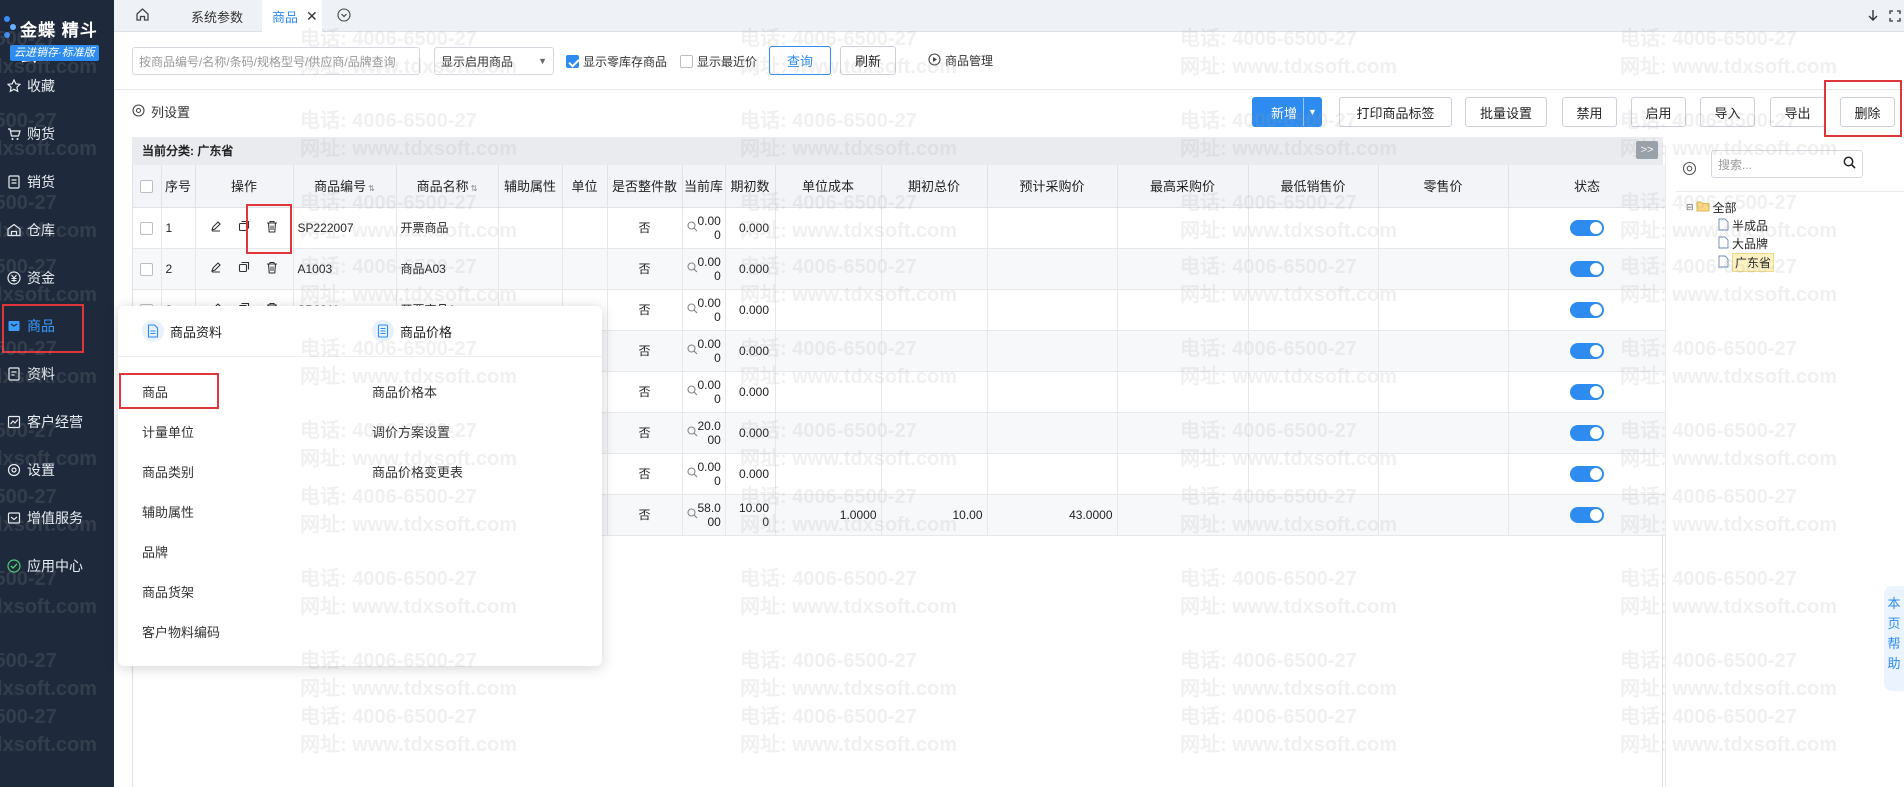 The height and width of the screenshot is (787, 1904). Describe the element at coordinates (168, 591) in the screenshot. I see `menu-item-shelf: 商品货架` at that location.